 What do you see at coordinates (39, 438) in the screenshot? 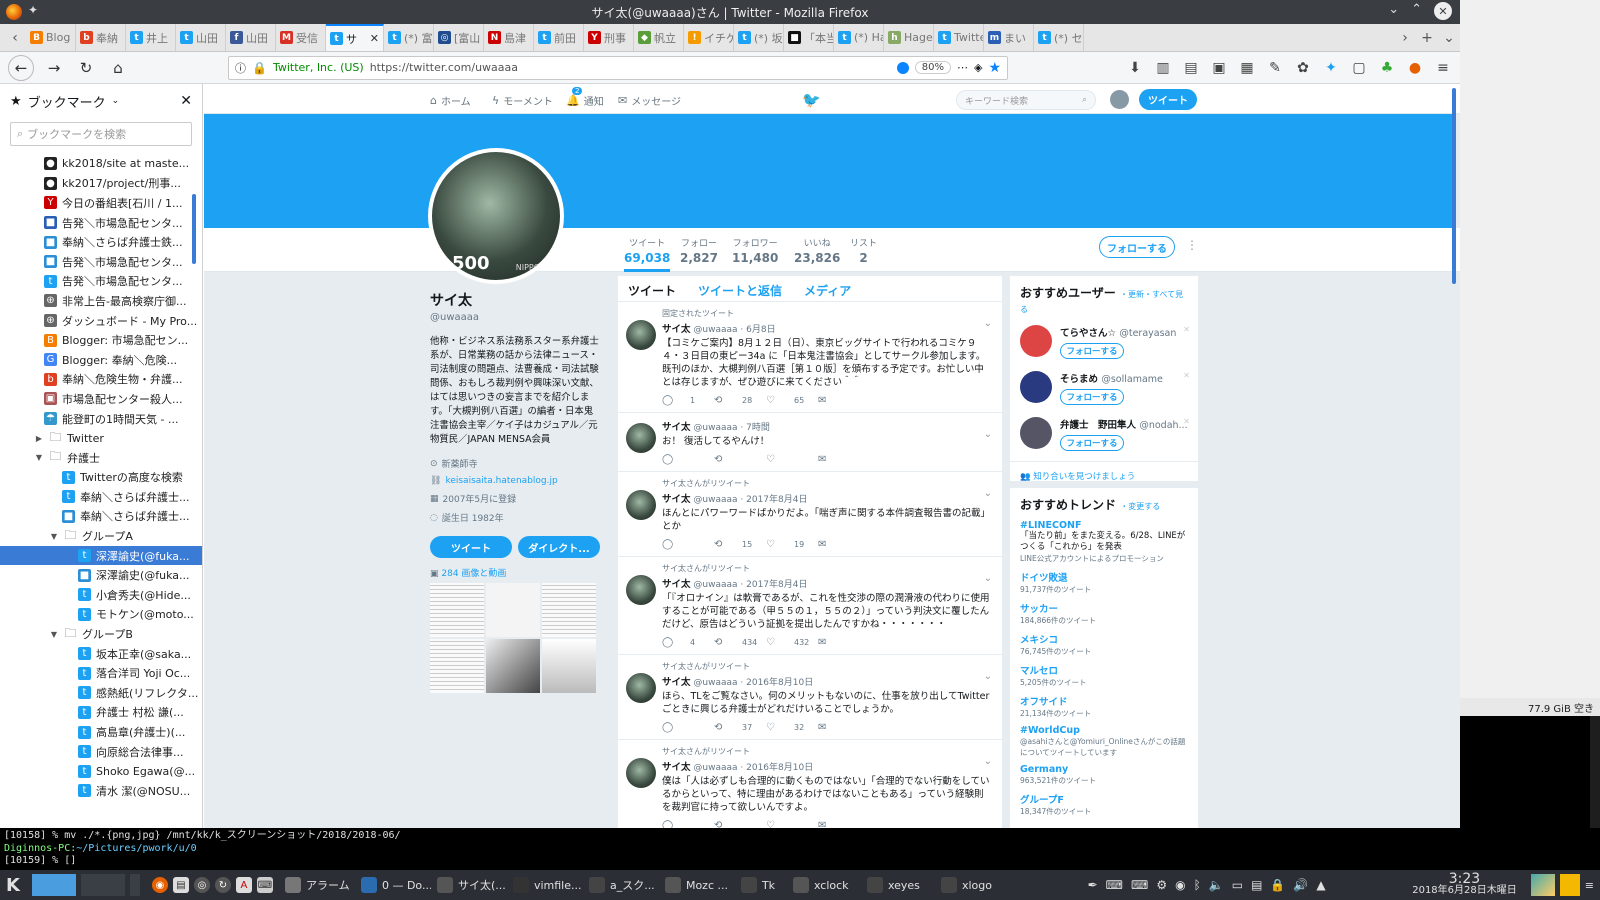
I see `collapsed-arrow-icon: ▶` at bounding box center [39, 438].